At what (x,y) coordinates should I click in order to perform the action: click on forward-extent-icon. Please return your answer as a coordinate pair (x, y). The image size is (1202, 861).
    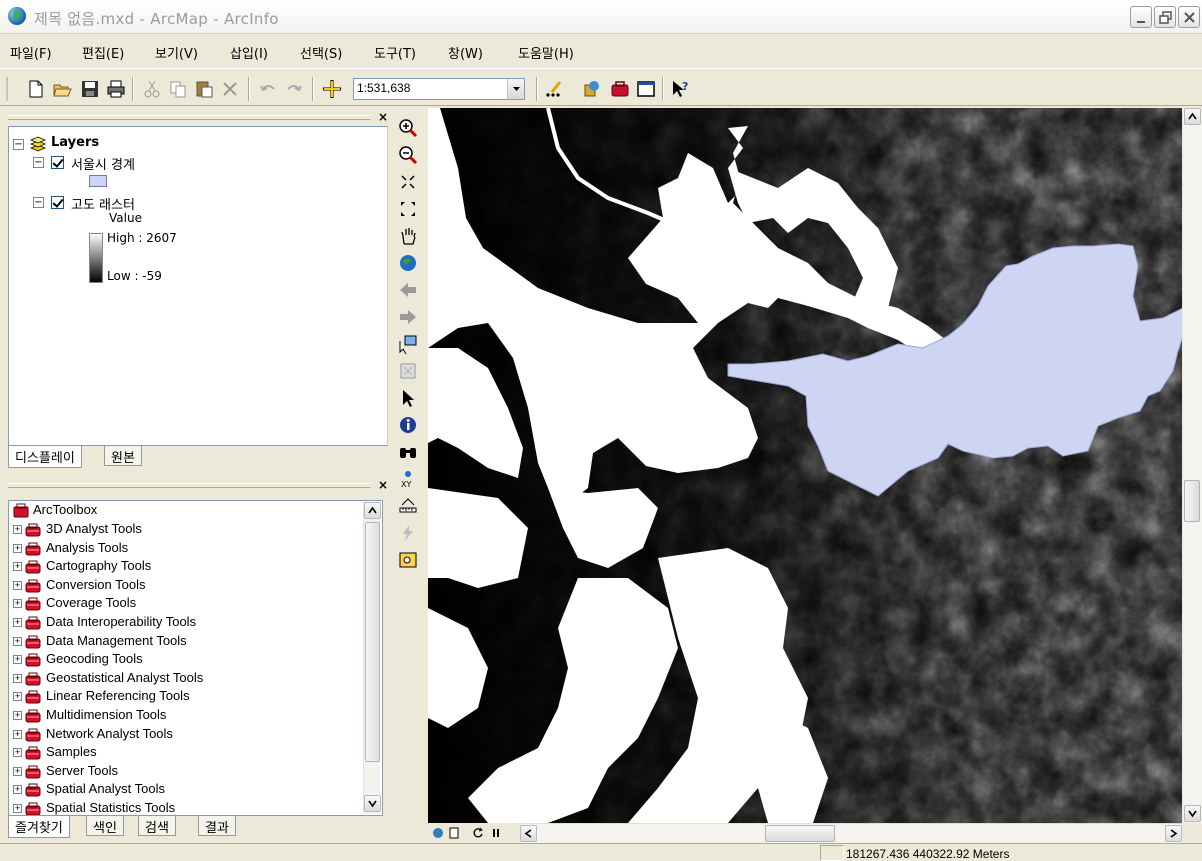
    Looking at the image, I should click on (408, 317).